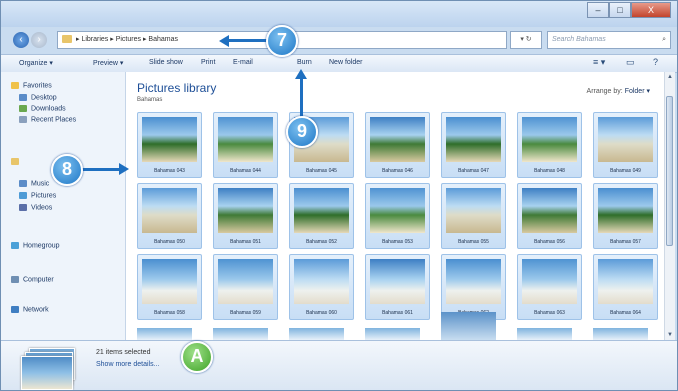  I want to click on refresh-button: ▾ ↻, so click(526, 40).